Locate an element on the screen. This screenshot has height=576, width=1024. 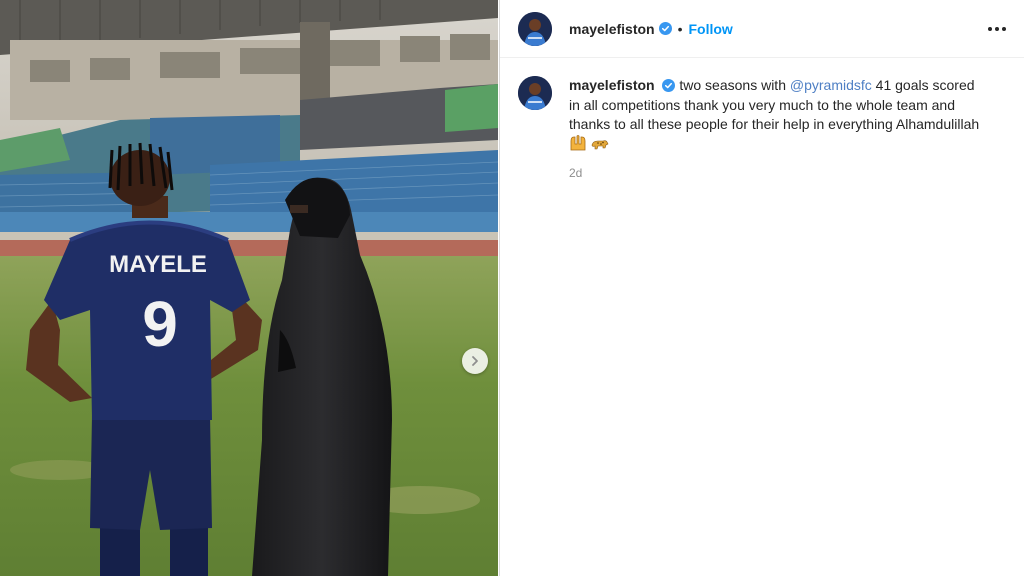
next-photo-button is located at coordinates (475, 361).